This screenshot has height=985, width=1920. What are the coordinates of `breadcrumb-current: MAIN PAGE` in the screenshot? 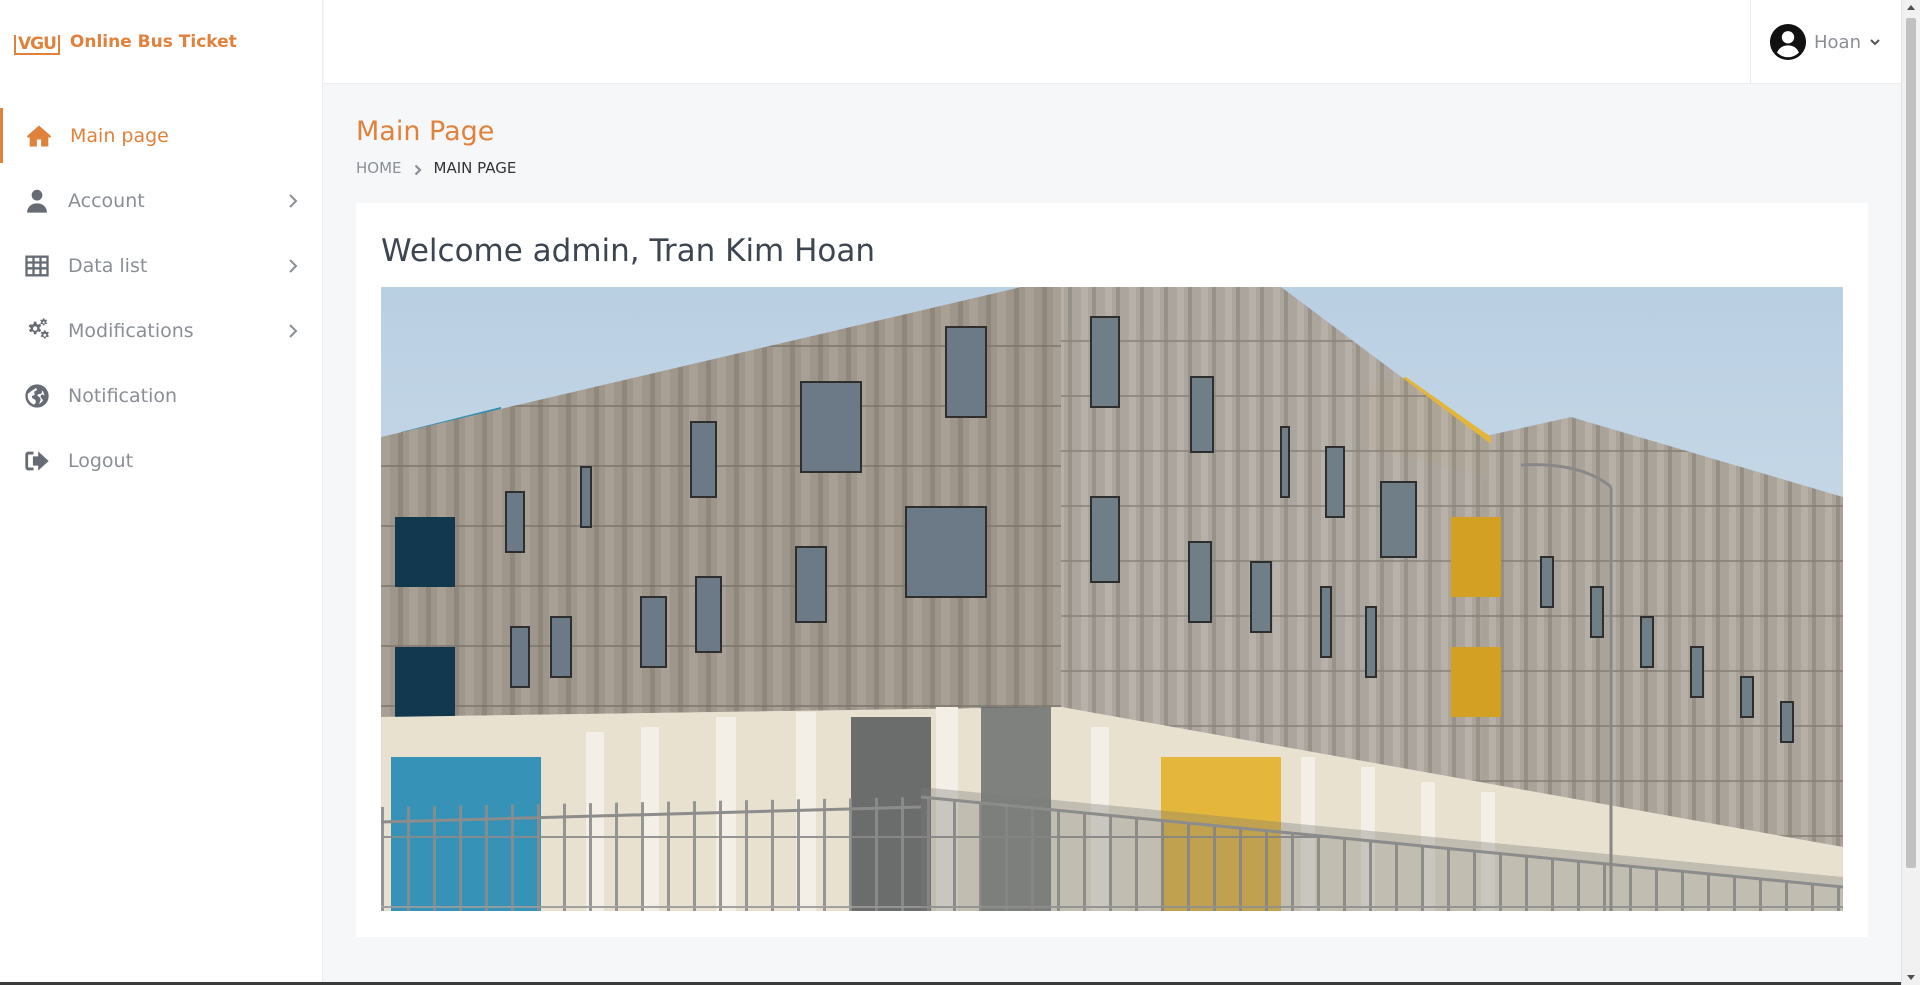 It's located at (475, 168).